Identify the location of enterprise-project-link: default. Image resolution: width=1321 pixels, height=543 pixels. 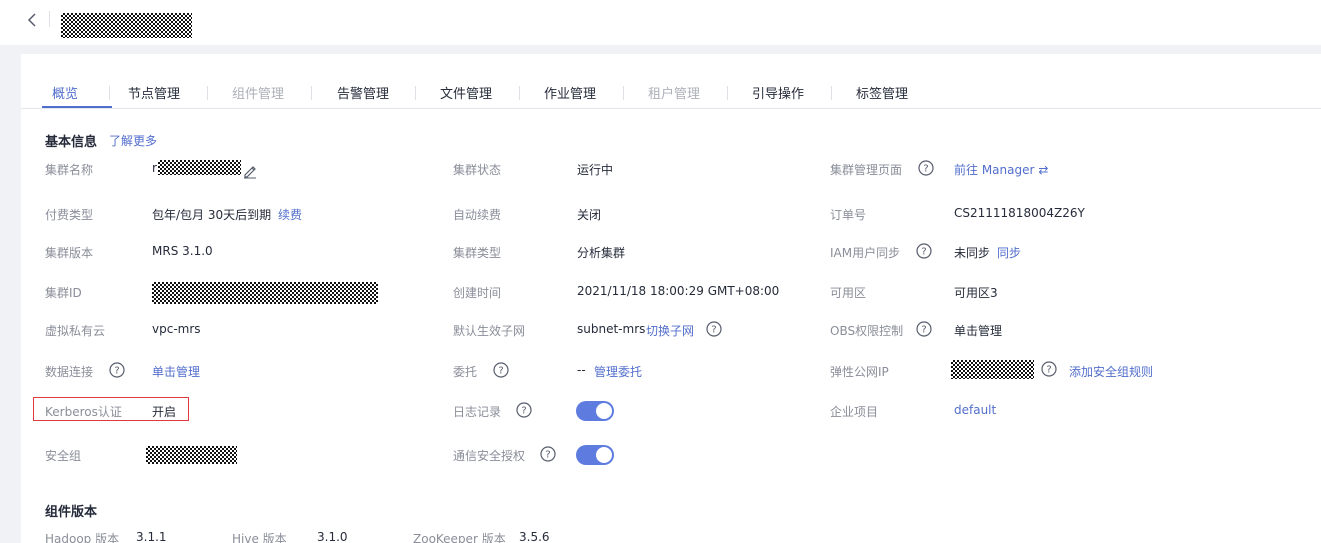
(975, 410).